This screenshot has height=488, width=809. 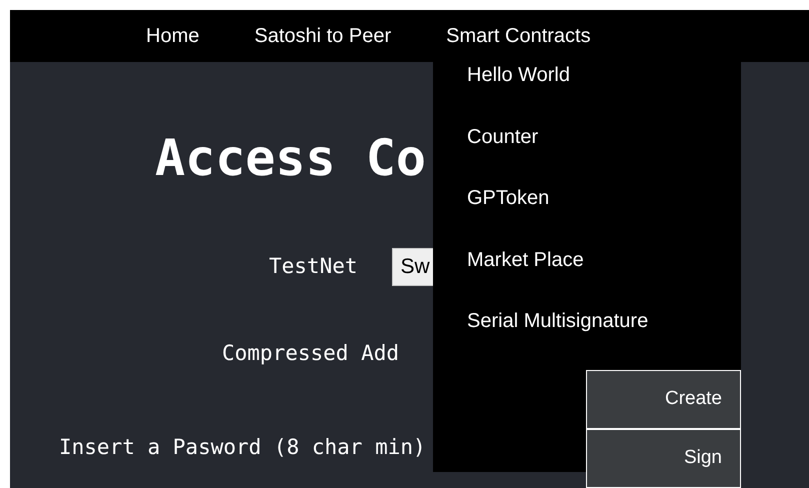 What do you see at coordinates (313, 266) in the screenshot?
I see `network-label: TestNet` at bounding box center [313, 266].